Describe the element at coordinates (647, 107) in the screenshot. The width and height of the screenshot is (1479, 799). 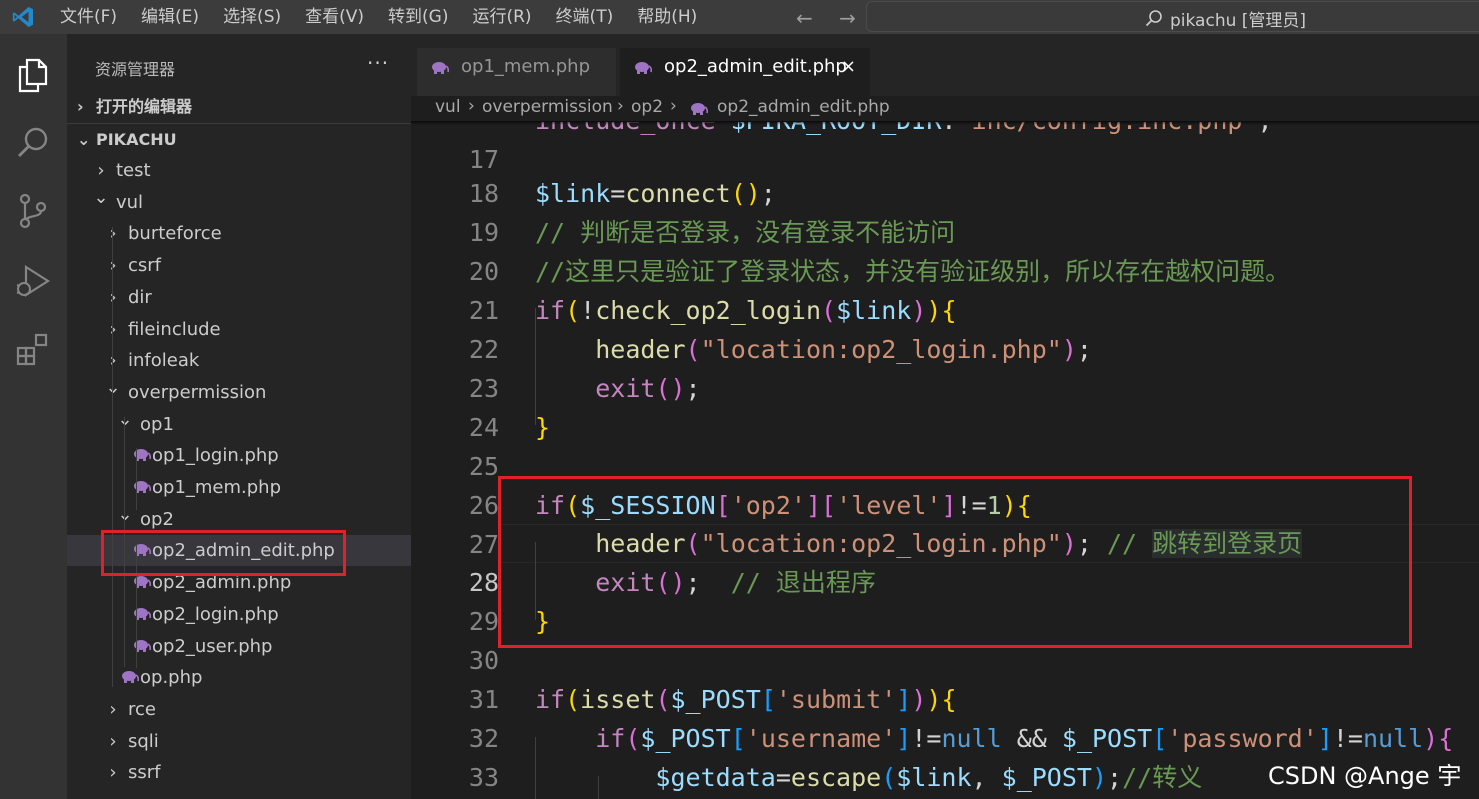
I see `breadcrumb-op2: op2` at that location.